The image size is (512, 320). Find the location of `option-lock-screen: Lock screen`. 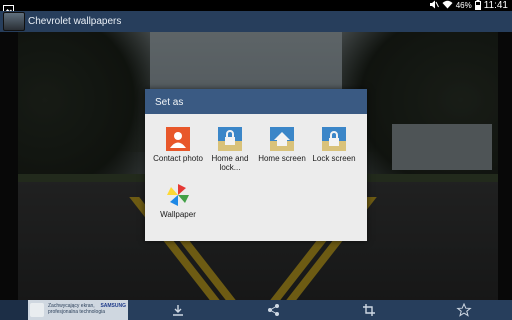

option-lock-screen: Lock screen is located at coordinates (334, 145).